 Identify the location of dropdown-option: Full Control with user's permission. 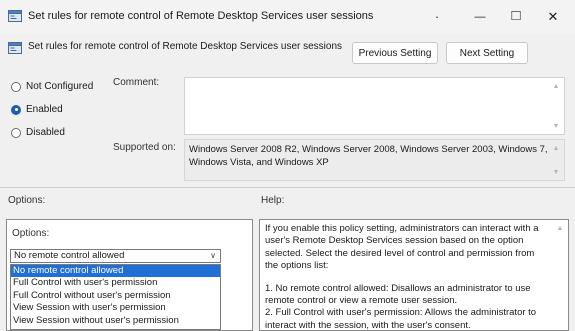
(115, 283).